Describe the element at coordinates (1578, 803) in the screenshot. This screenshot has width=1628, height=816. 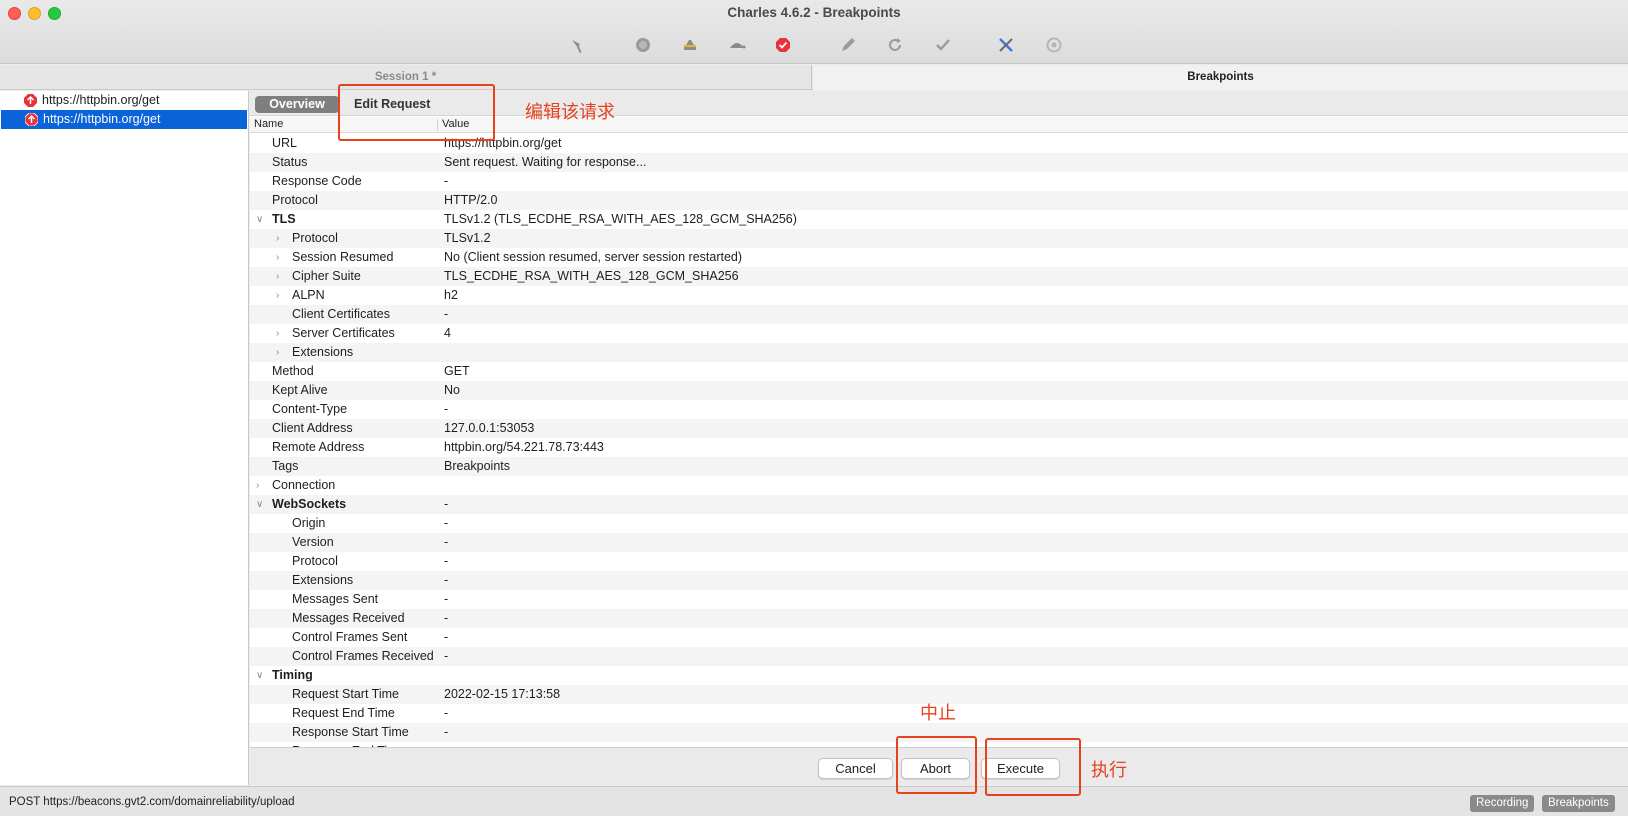
I see `breakpoints-badge: Breakpoints` at that location.